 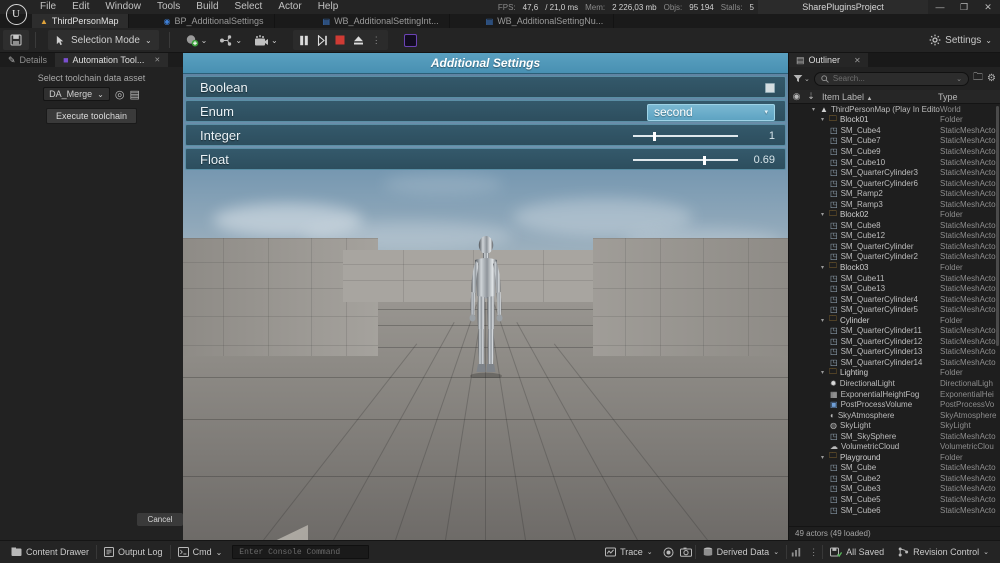 What do you see at coordinates (894, 130) in the screenshot?
I see `outliner-row: ◳ SM_Cube4 StaticMeshActo` at bounding box center [894, 130].